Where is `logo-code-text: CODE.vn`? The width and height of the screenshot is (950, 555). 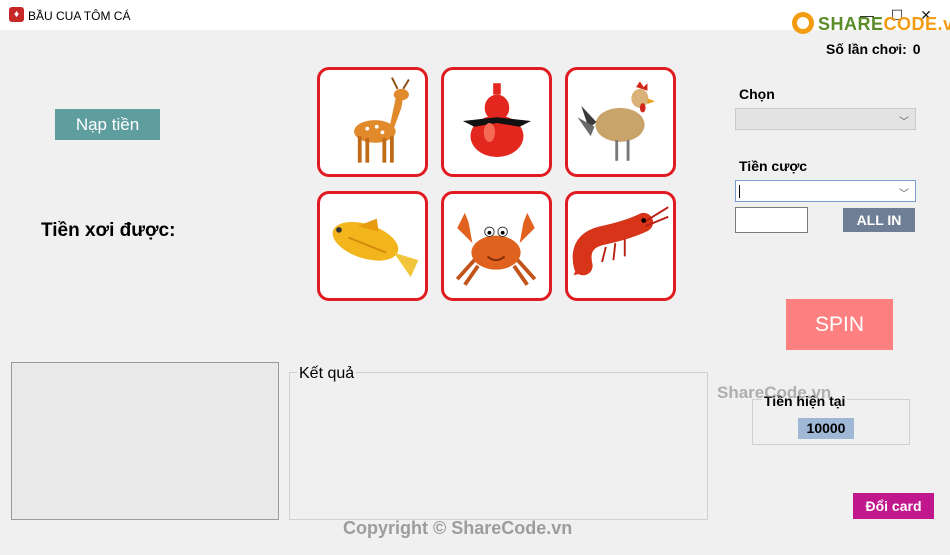 logo-code-text: CODE.vn is located at coordinates (916, 24).